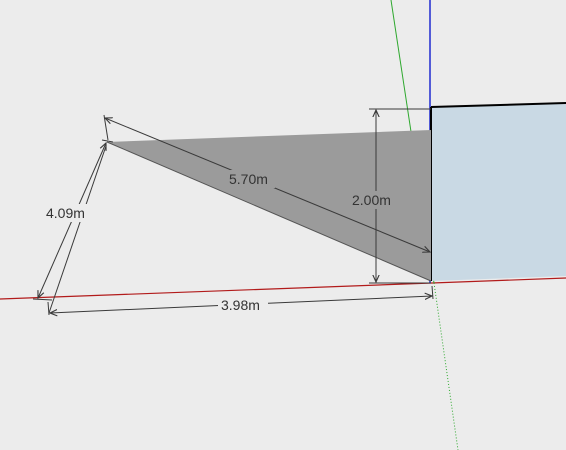  What do you see at coordinates (240, 305) in the screenshot?
I see `base-label: 3.98m` at bounding box center [240, 305].